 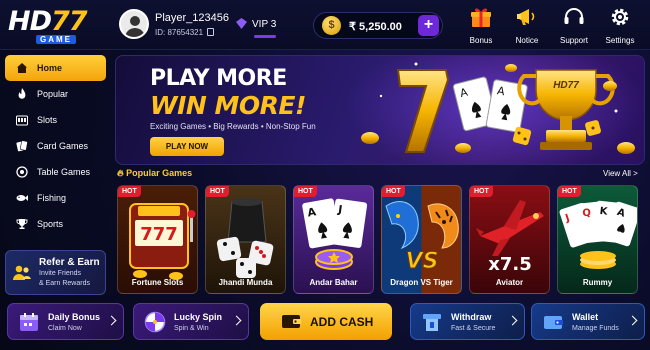 I want to click on player-id: ID: 87654321, so click(x=185, y=32).